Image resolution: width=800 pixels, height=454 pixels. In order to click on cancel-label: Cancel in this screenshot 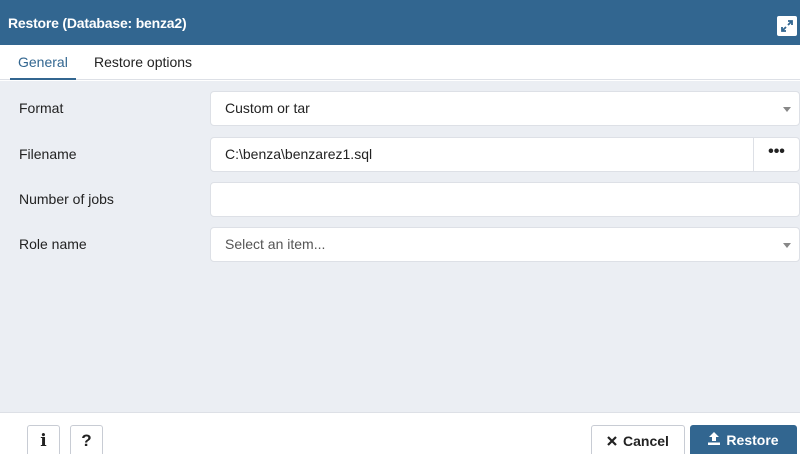, I will do `click(646, 440)`.